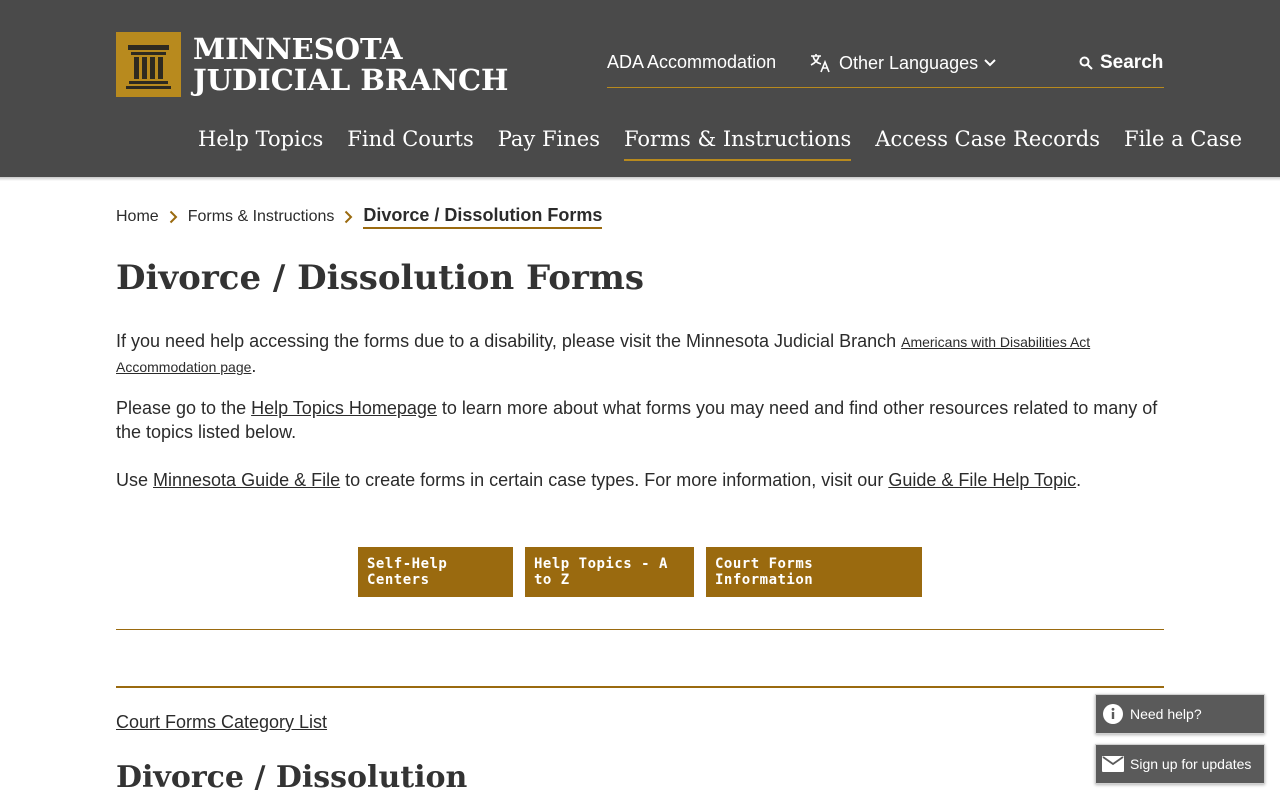 The width and height of the screenshot is (1280, 800). Describe the element at coordinates (344, 408) in the screenshot. I see `help-topics-homepage-link: Help Topics Homepage` at that location.